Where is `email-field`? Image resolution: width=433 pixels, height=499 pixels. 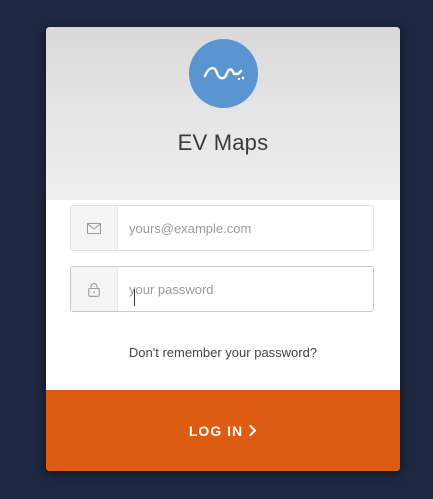
email-field is located at coordinates (222, 228).